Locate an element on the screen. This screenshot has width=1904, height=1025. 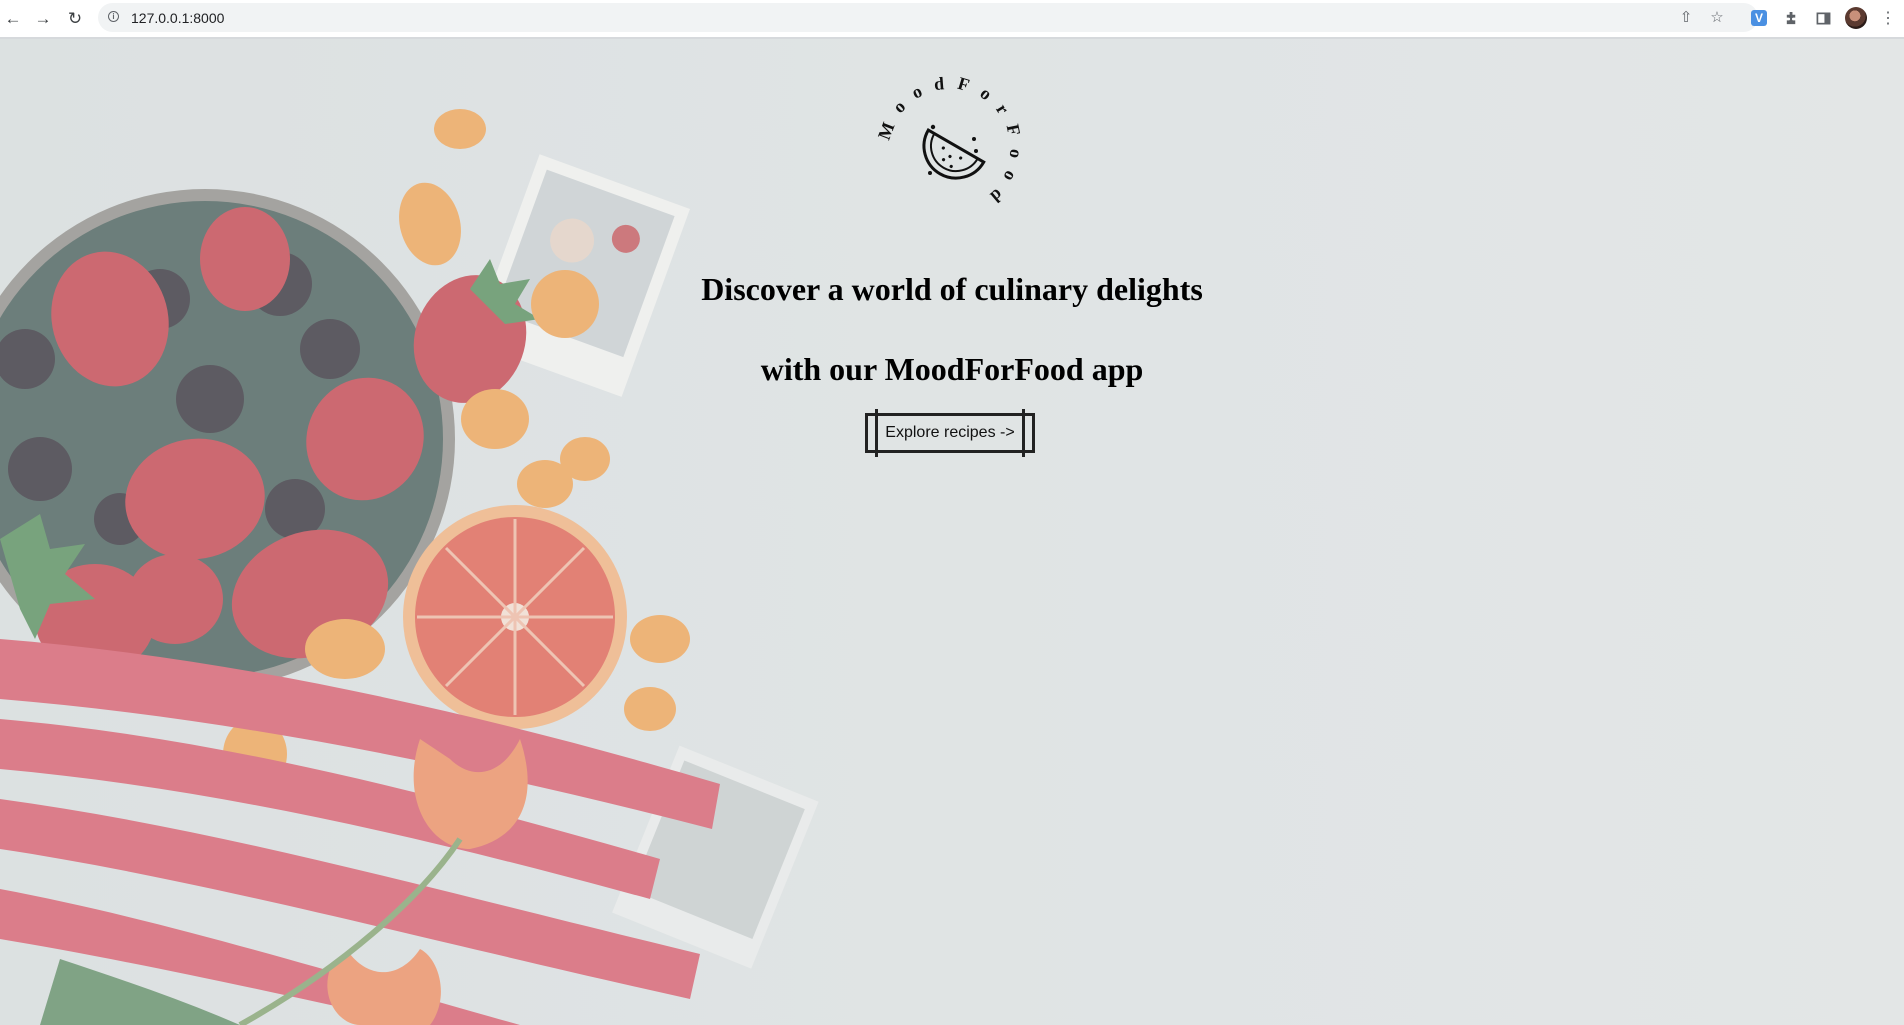
share-icon: ⇧ is located at coordinates (1686, 17).